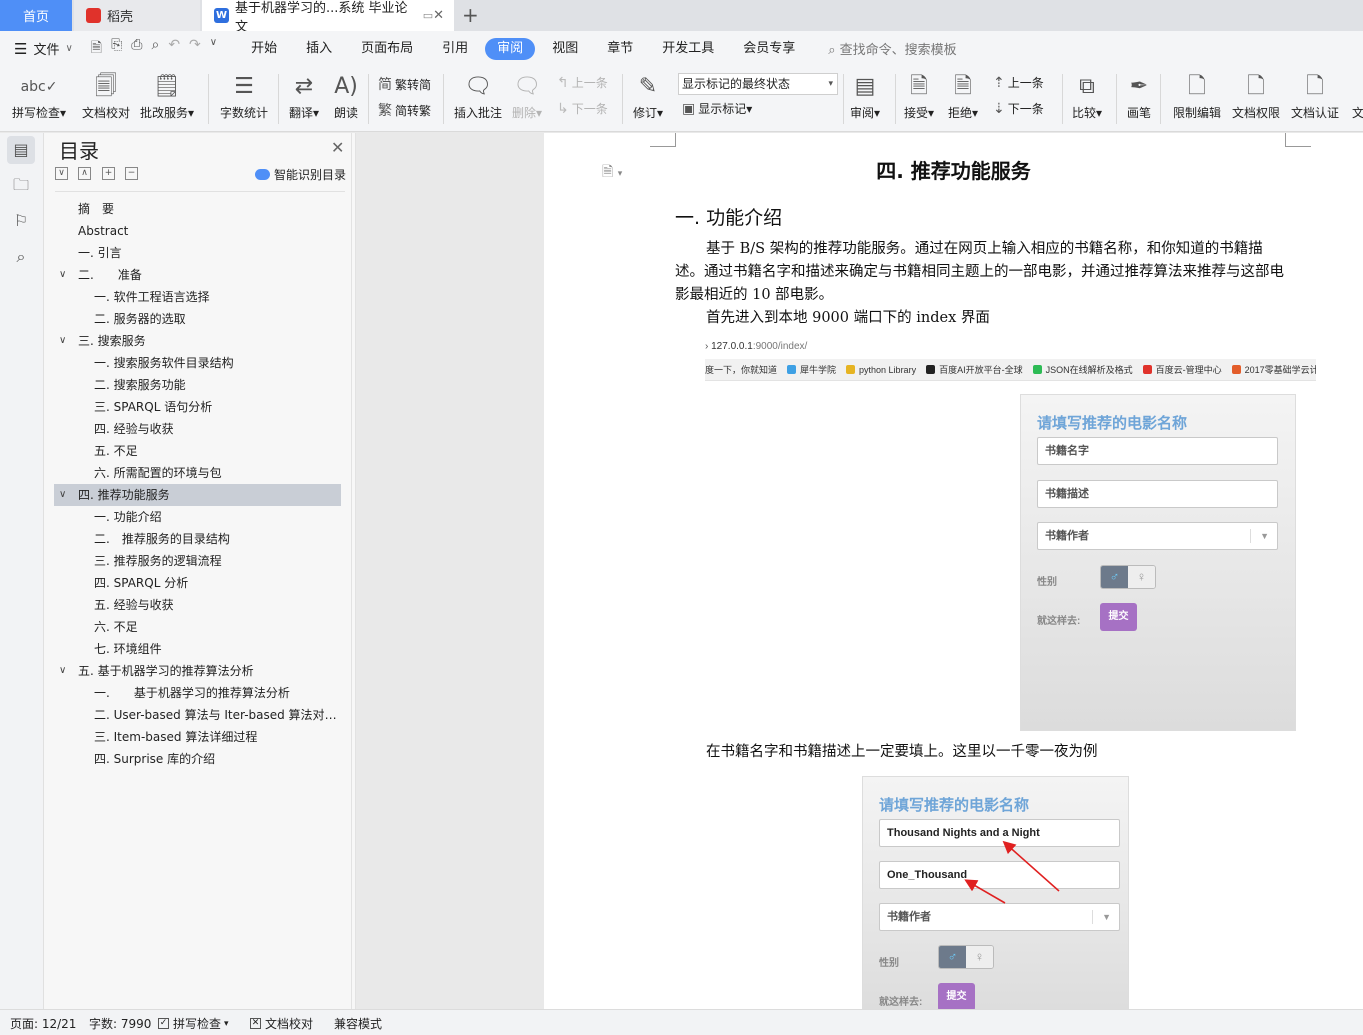 The image size is (1363, 1035). I want to click on next-comment-button: ↳ 下一条, so click(582, 108).